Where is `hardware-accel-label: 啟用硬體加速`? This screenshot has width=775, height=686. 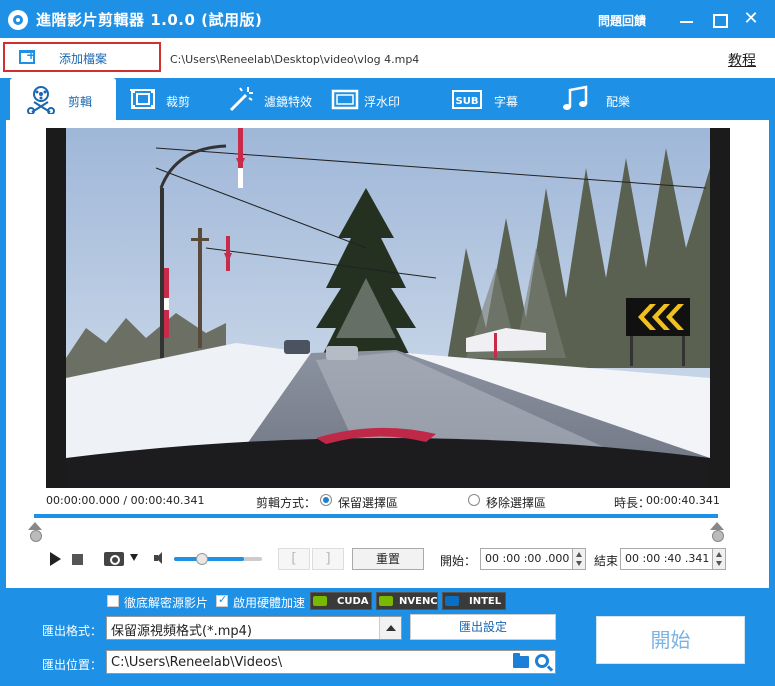 hardware-accel-label: 啟用硬體加速 is located at coordinates (269, 602).